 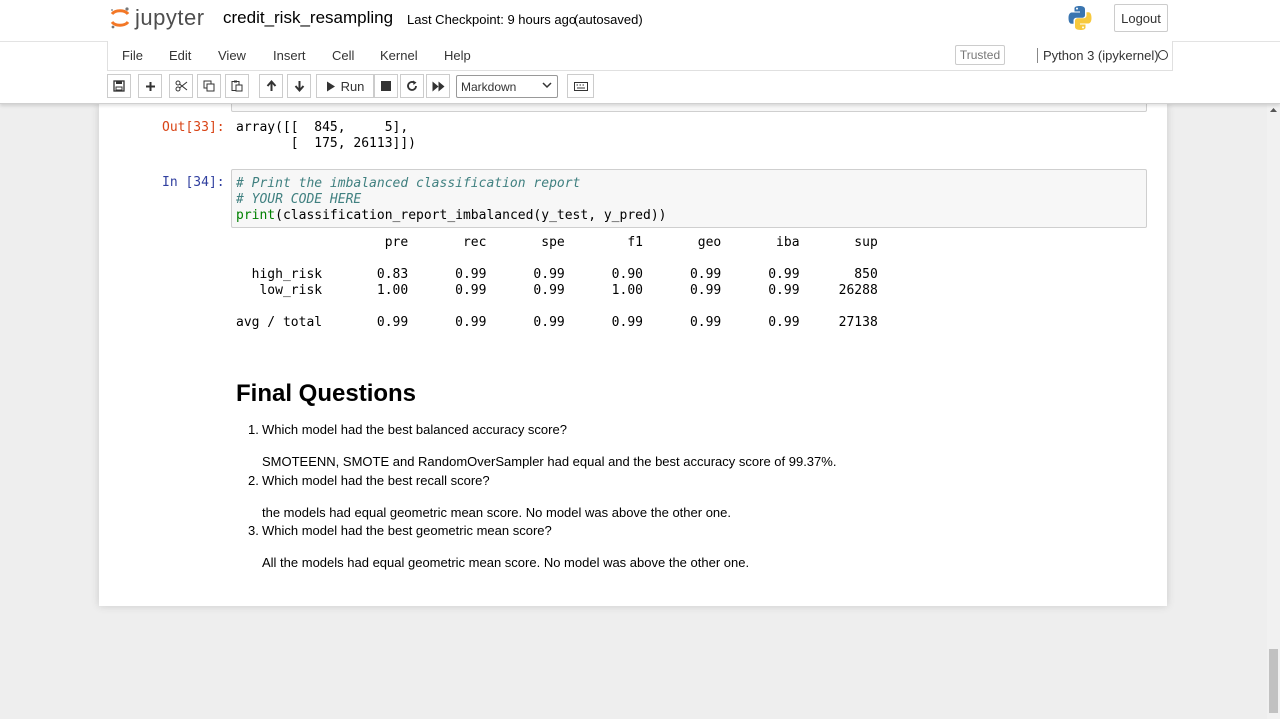 What do you see at coordinates (557, 242) in the screenshot?
I see `report-line: pre rec spe f1 geo iba sup` at bounding box center [557, 242].